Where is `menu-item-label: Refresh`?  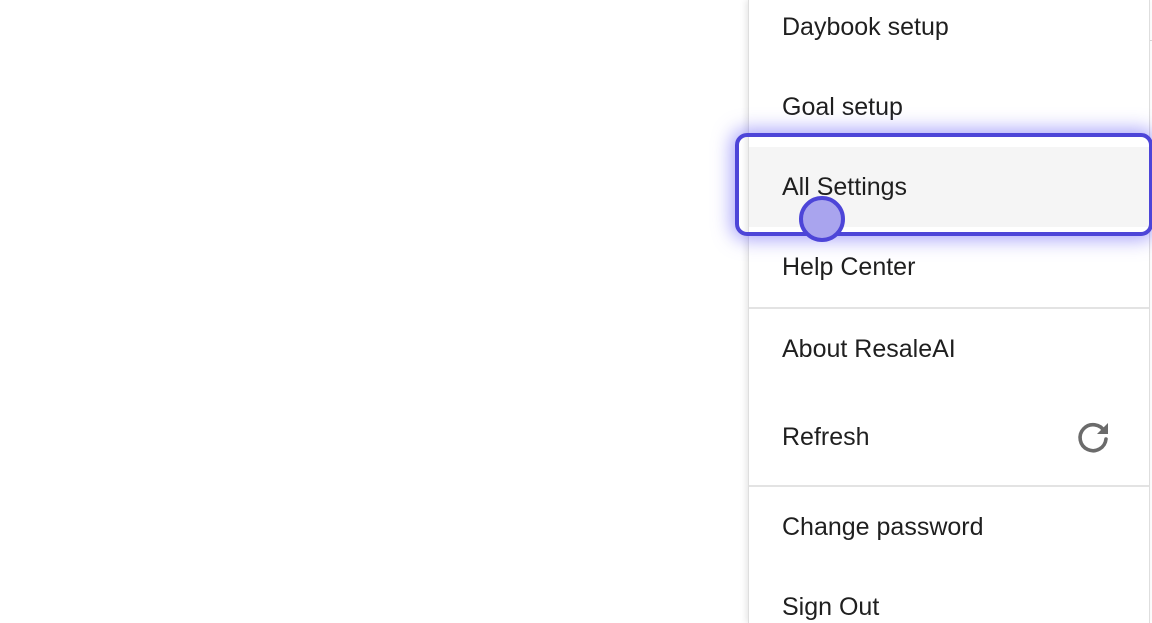 menu-item-label: Refresh is located at coordinates (826, 436).